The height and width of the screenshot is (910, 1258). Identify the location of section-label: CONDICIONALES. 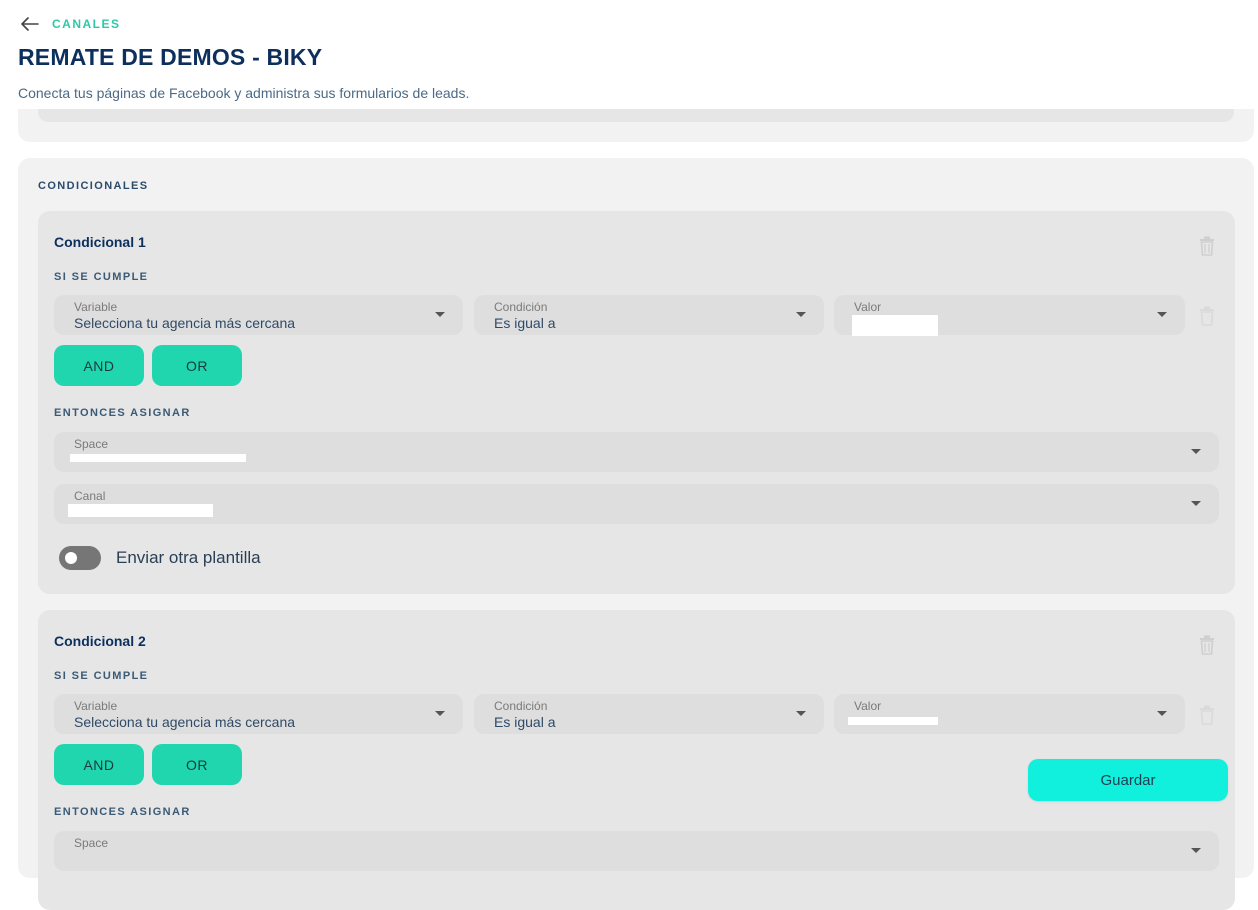
(93, 186).